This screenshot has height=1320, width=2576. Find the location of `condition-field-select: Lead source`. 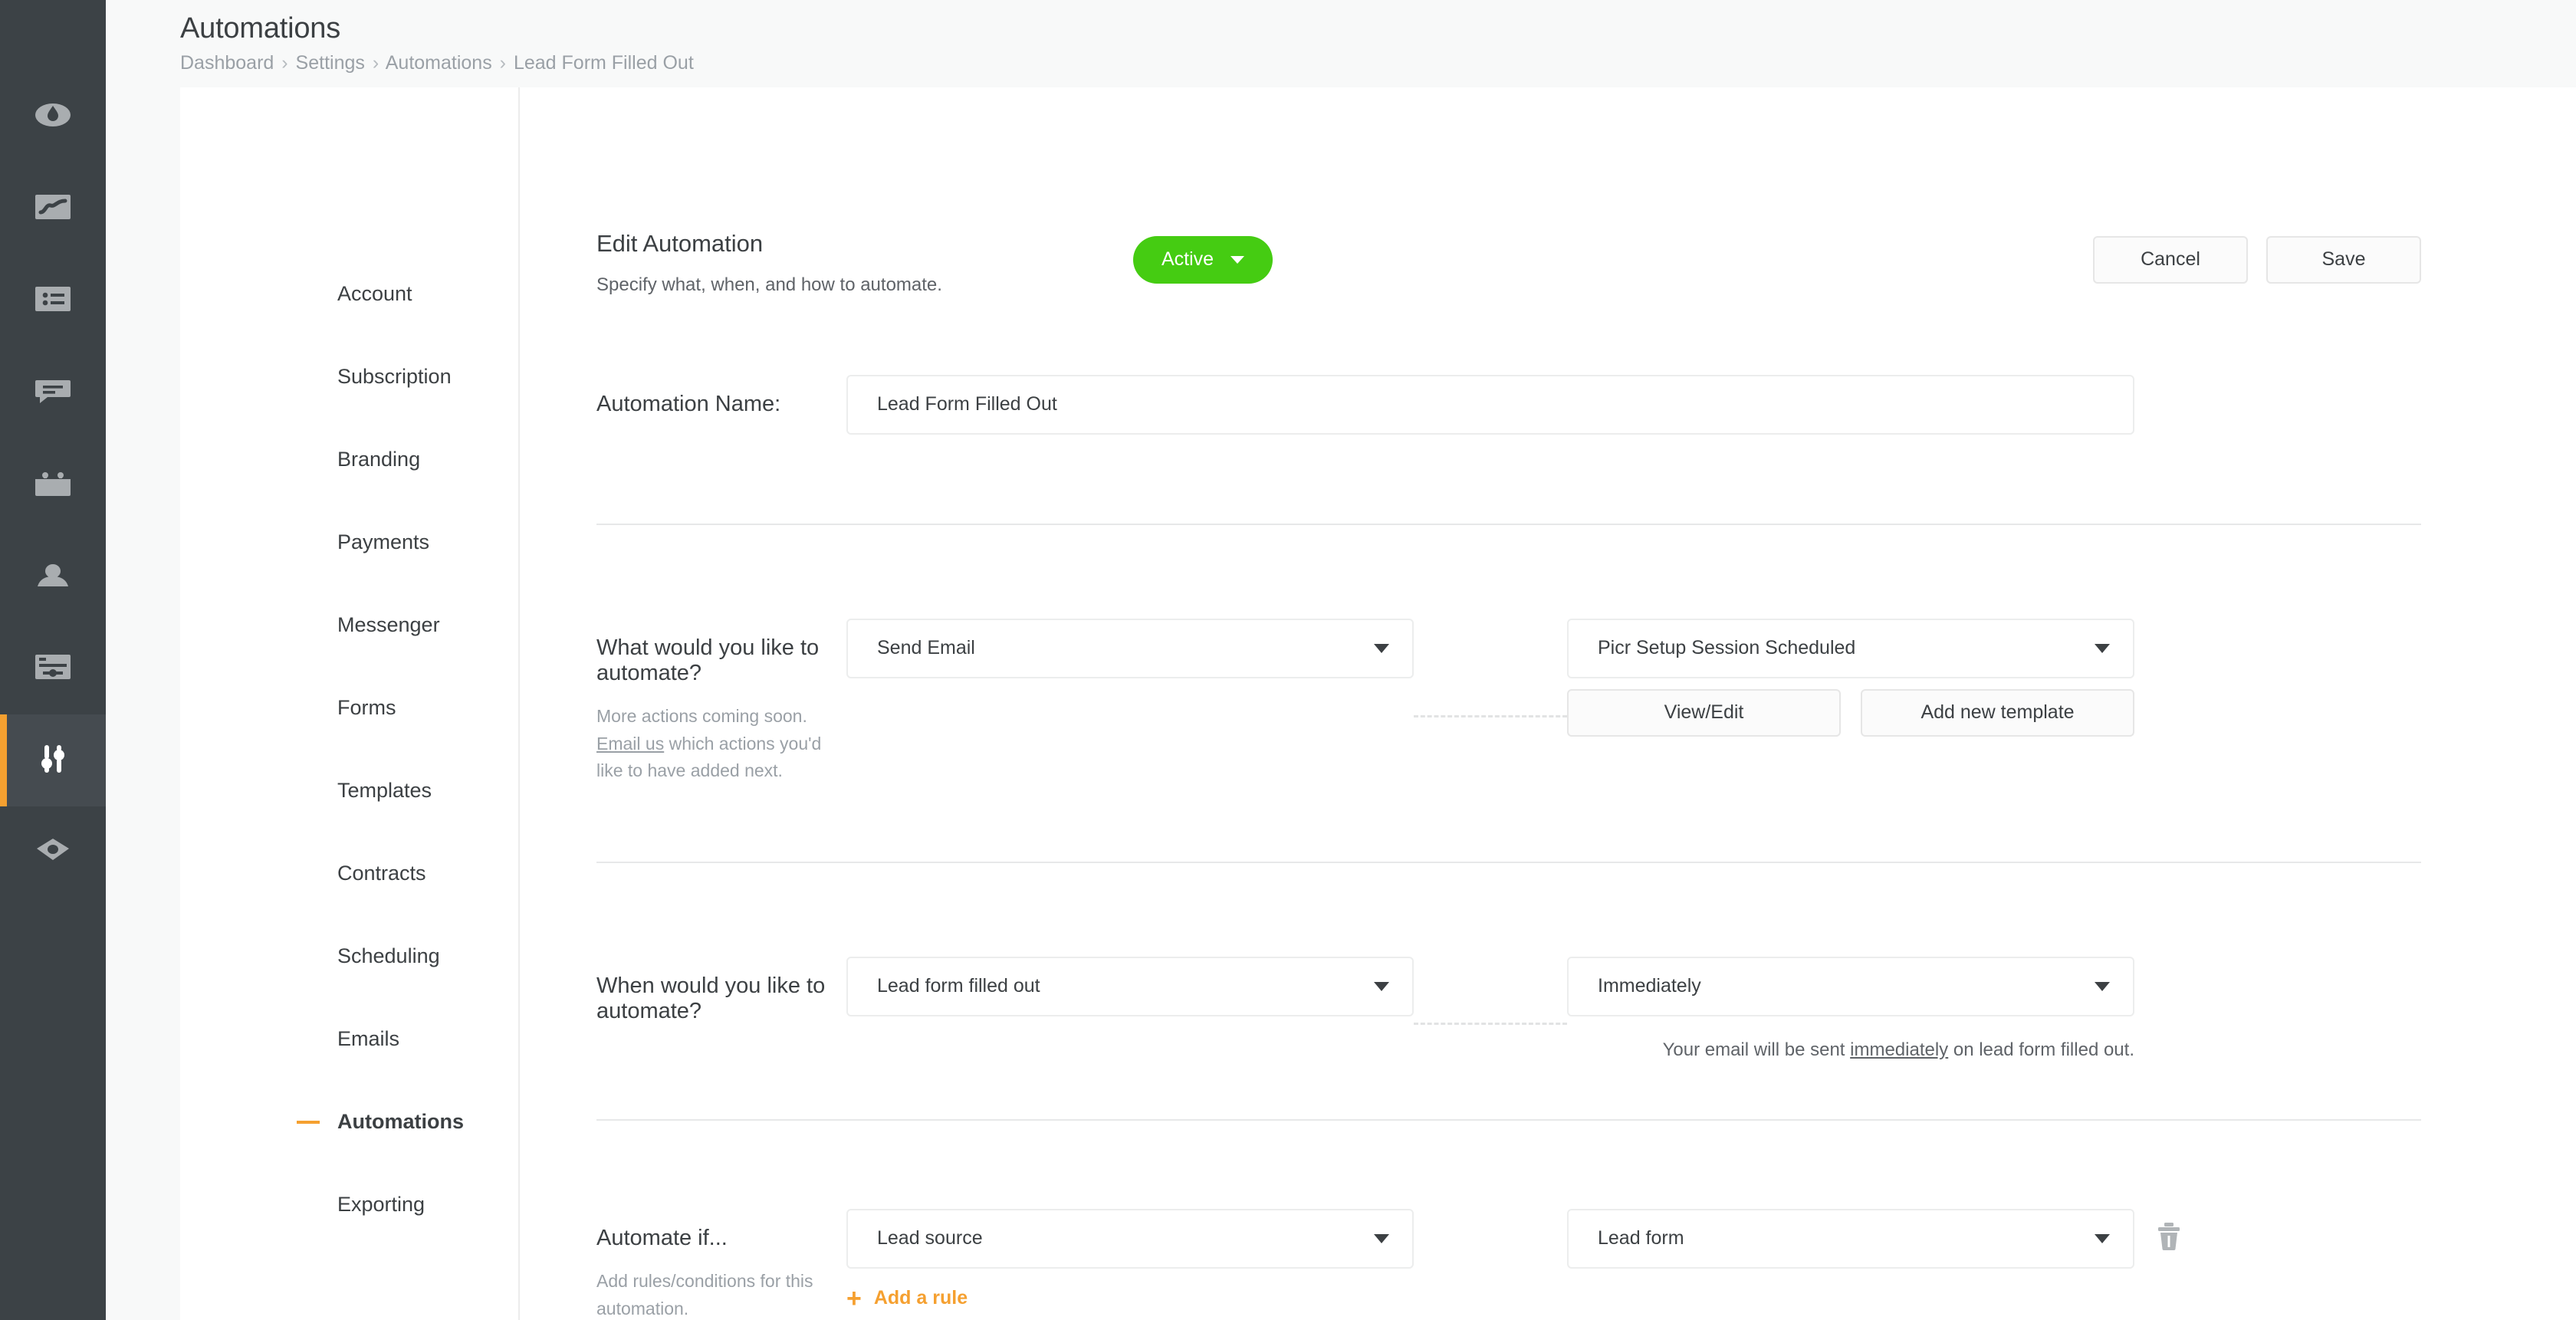

condition-field-select: Lead source is located at coordinates (1130, 1238).